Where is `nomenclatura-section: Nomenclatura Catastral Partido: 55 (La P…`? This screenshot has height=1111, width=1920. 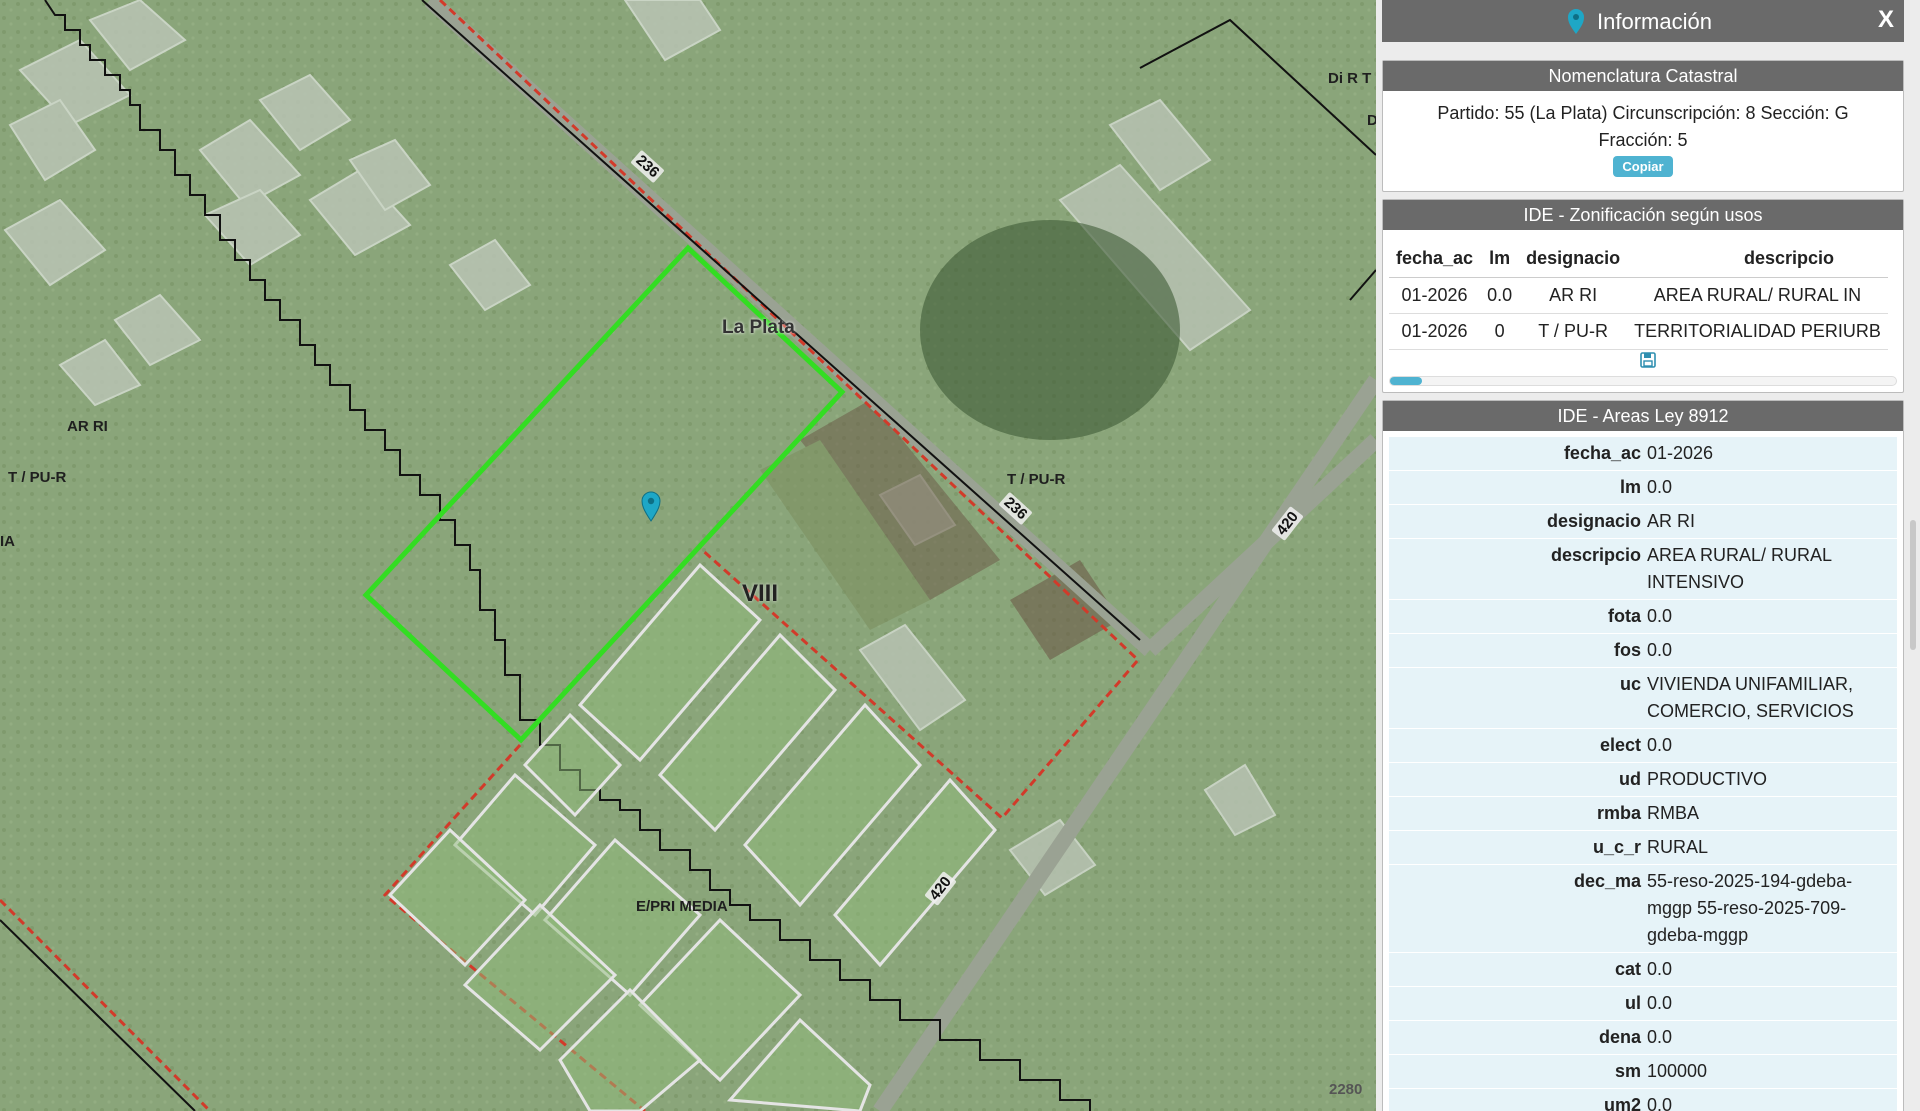
nomenclatura-section: Nomenclatura Catastral Partido: 55 (La P… is located at coordinates (1643, 126).